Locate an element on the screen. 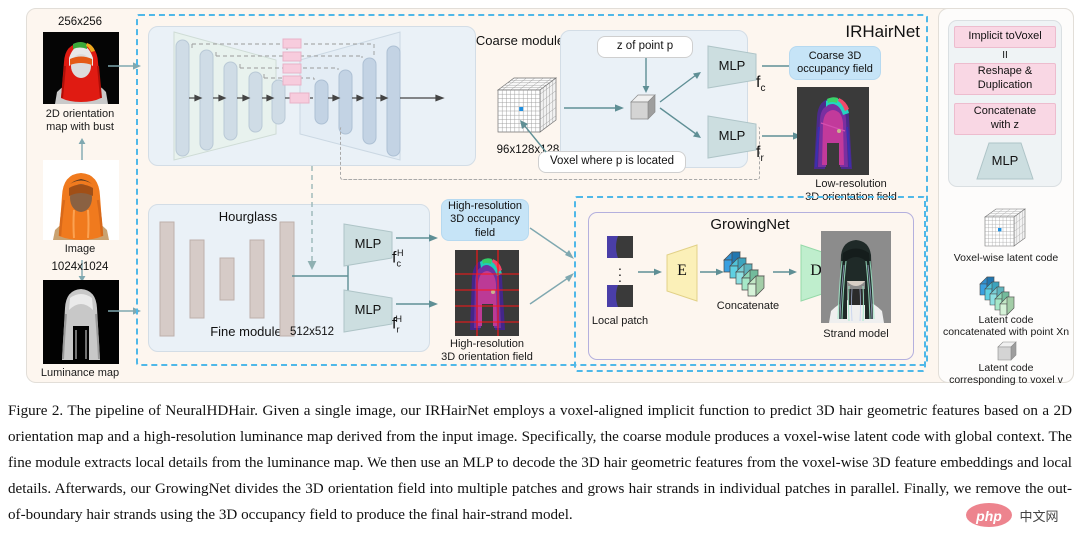 This screenshot has height=554, width=1080. luminance-map-thumbnail is located at coordinates (81, 322).